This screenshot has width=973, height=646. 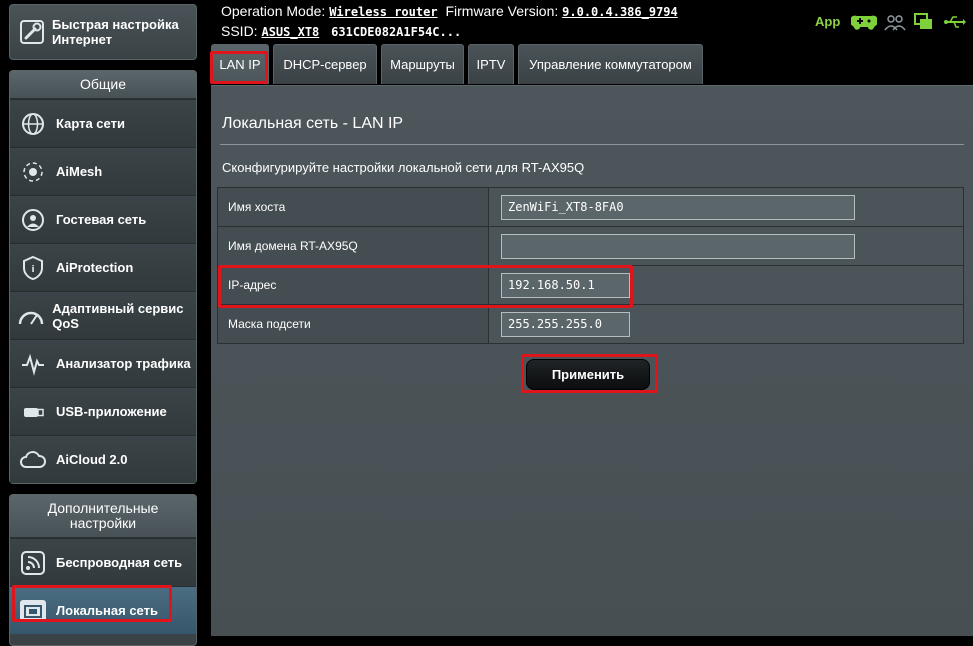 I want to click on quick-setup-button: Быстрая настройка Интернет, so click(x=103, y=32).